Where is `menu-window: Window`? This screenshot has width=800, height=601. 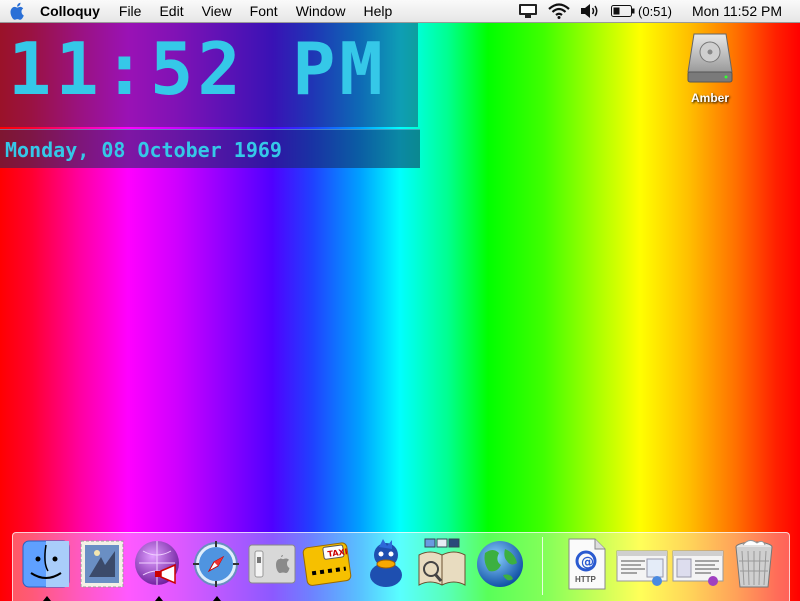 menu-window: Window is located at coordinates (321, 11).